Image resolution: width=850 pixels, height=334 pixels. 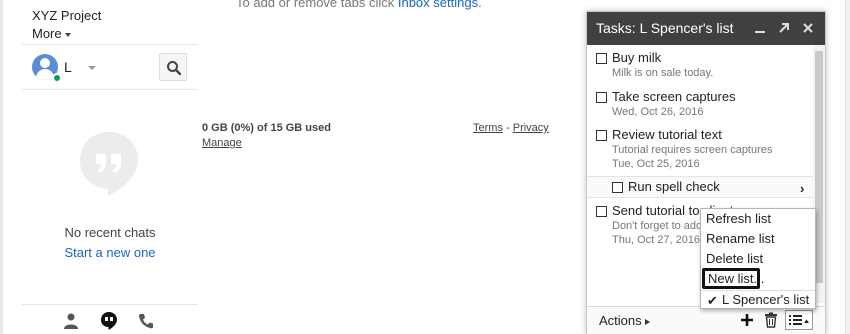 I want to click on more-menu: More, so click(x=51, y=33).